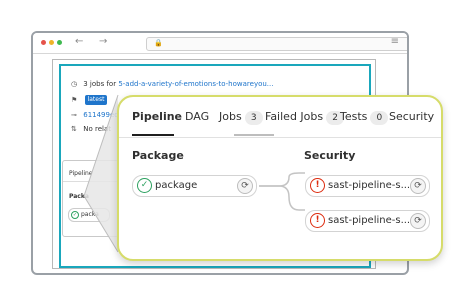 The height and width of the screenshot is (305, 474). What do you see at coordinates (176, 185) in the screenshot?
I see `job-name: package` at bounding box center [176, 185].